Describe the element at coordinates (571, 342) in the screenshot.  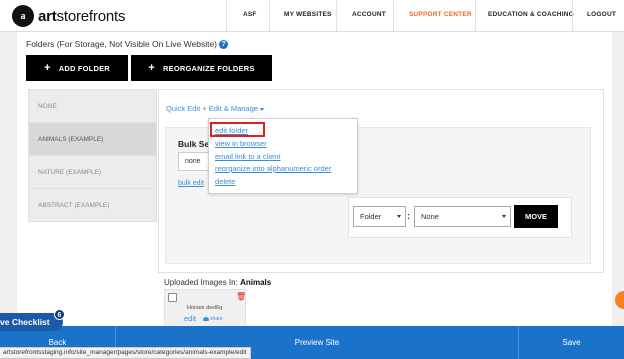
I see `save-button: Save` at that location.